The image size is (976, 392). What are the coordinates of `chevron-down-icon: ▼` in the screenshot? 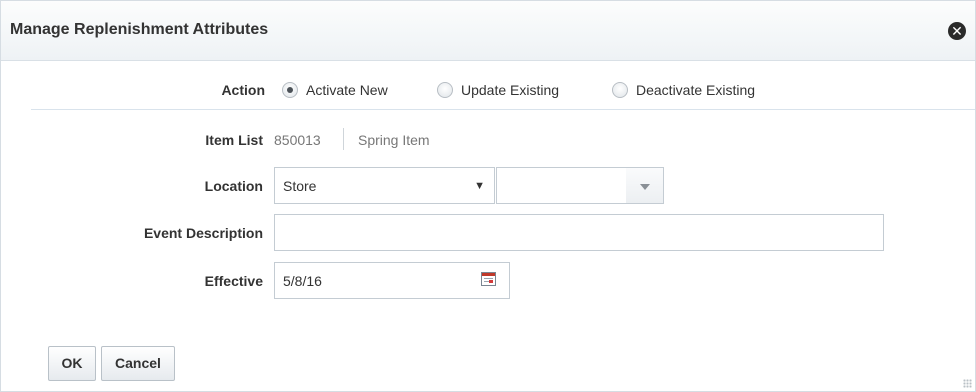 It's located at (479, 186).